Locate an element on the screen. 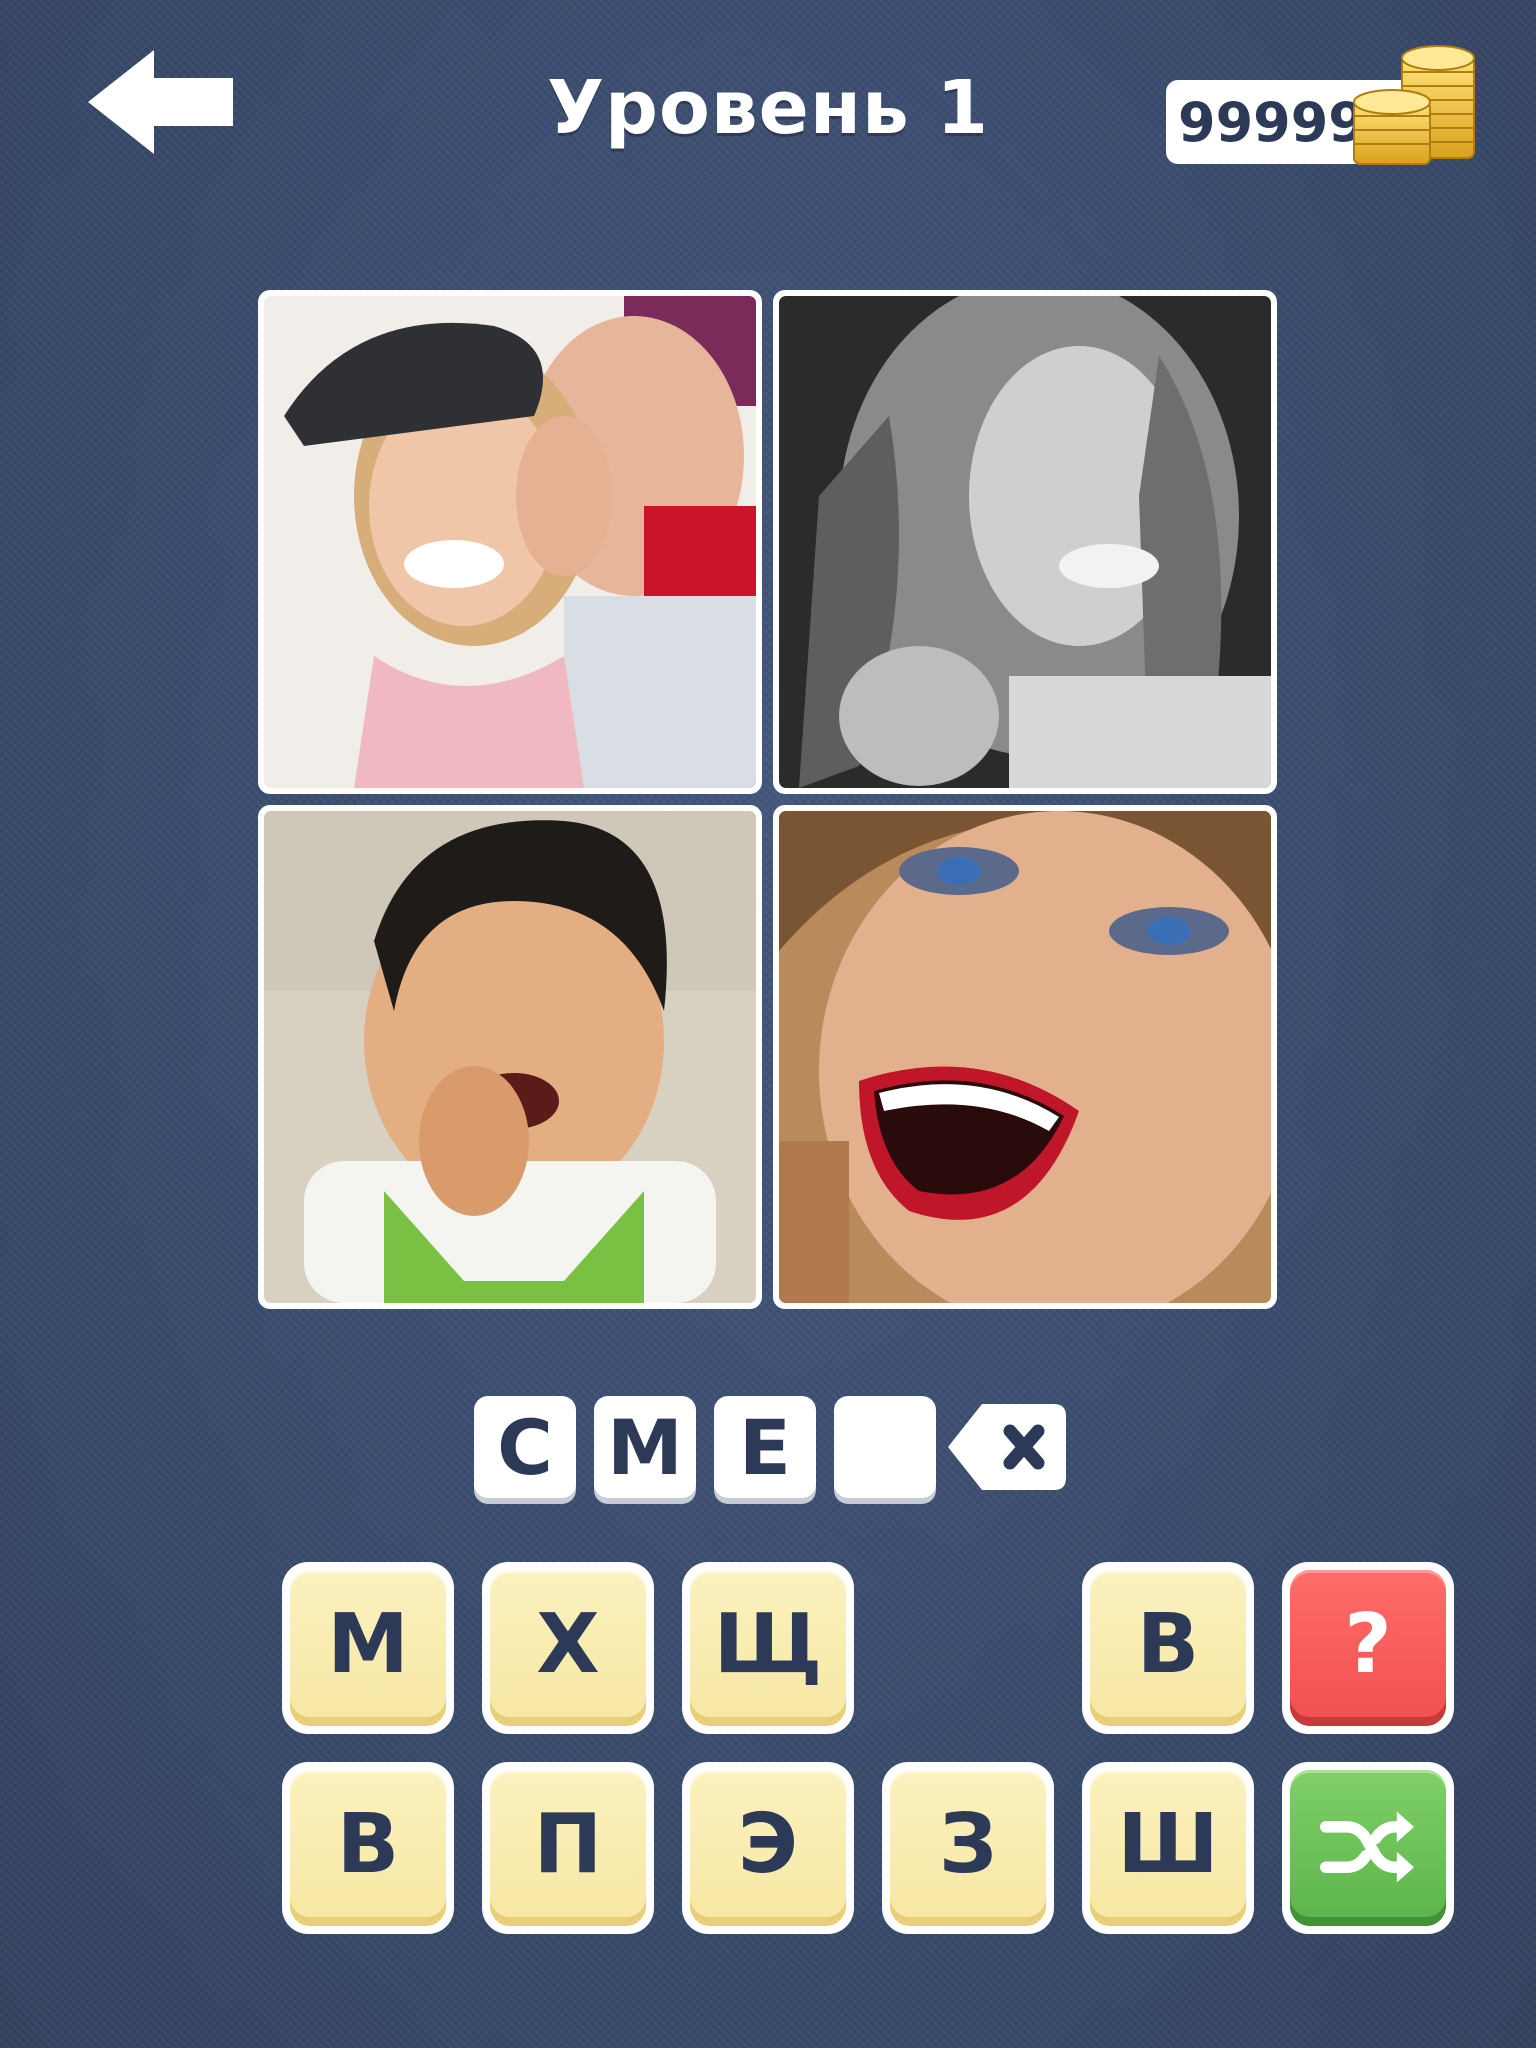 The image size is (1536, 2048). woman-laughing-closeup-image is located at coordinates (1025, 1057).